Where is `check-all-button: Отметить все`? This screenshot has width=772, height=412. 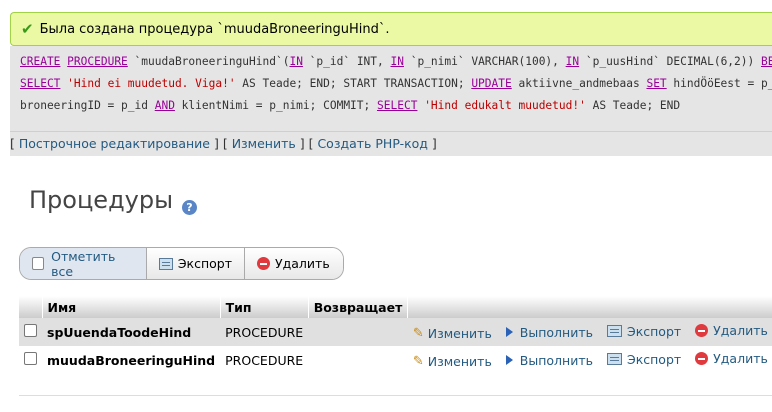 check-all-button: Отметить все is located at coordinates (83, 263).